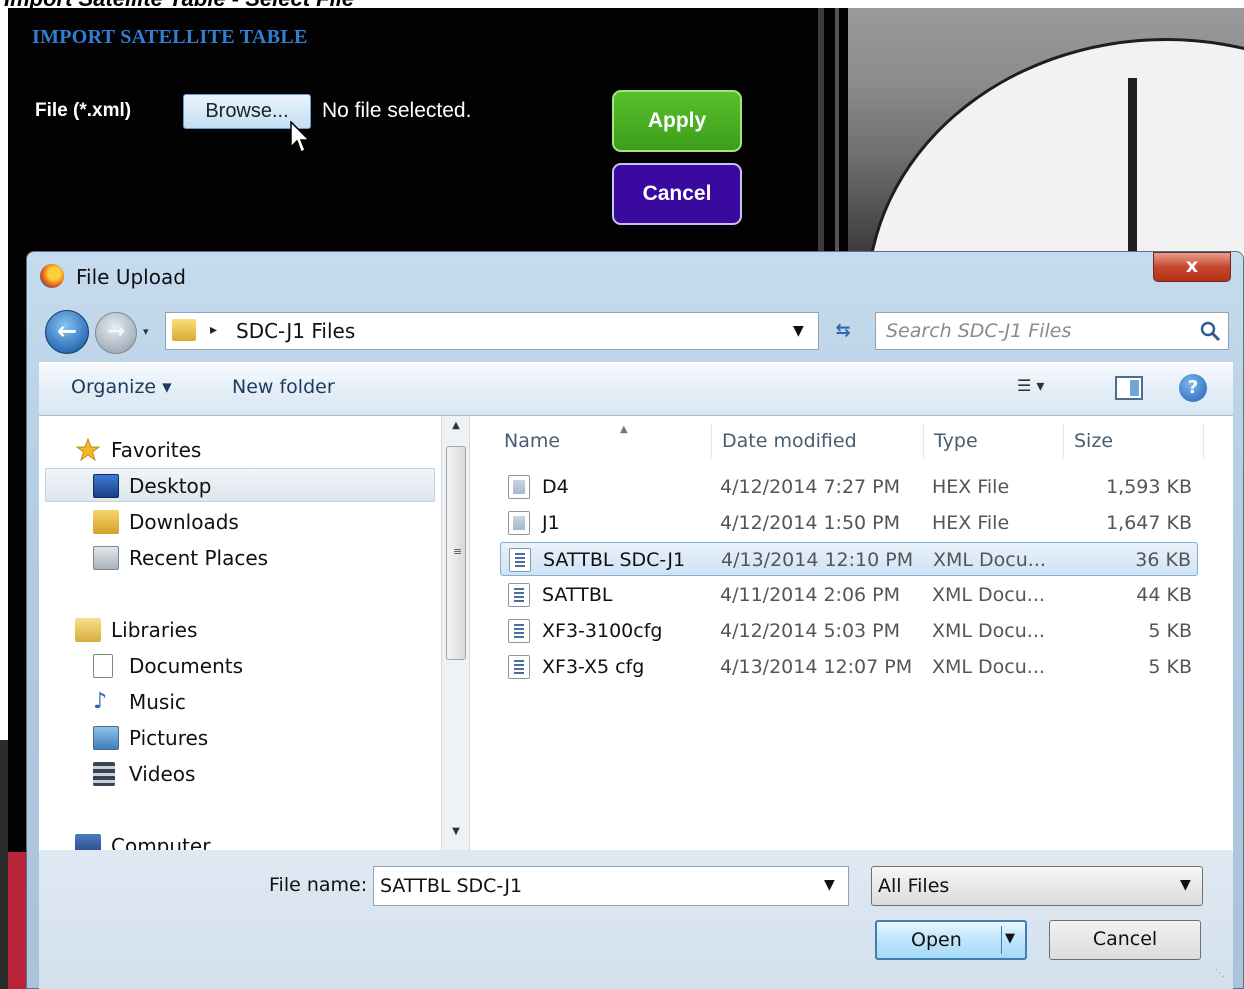 The image size is (1244, 989). I want to click on nav-label: Downloads, so click(184, 522).